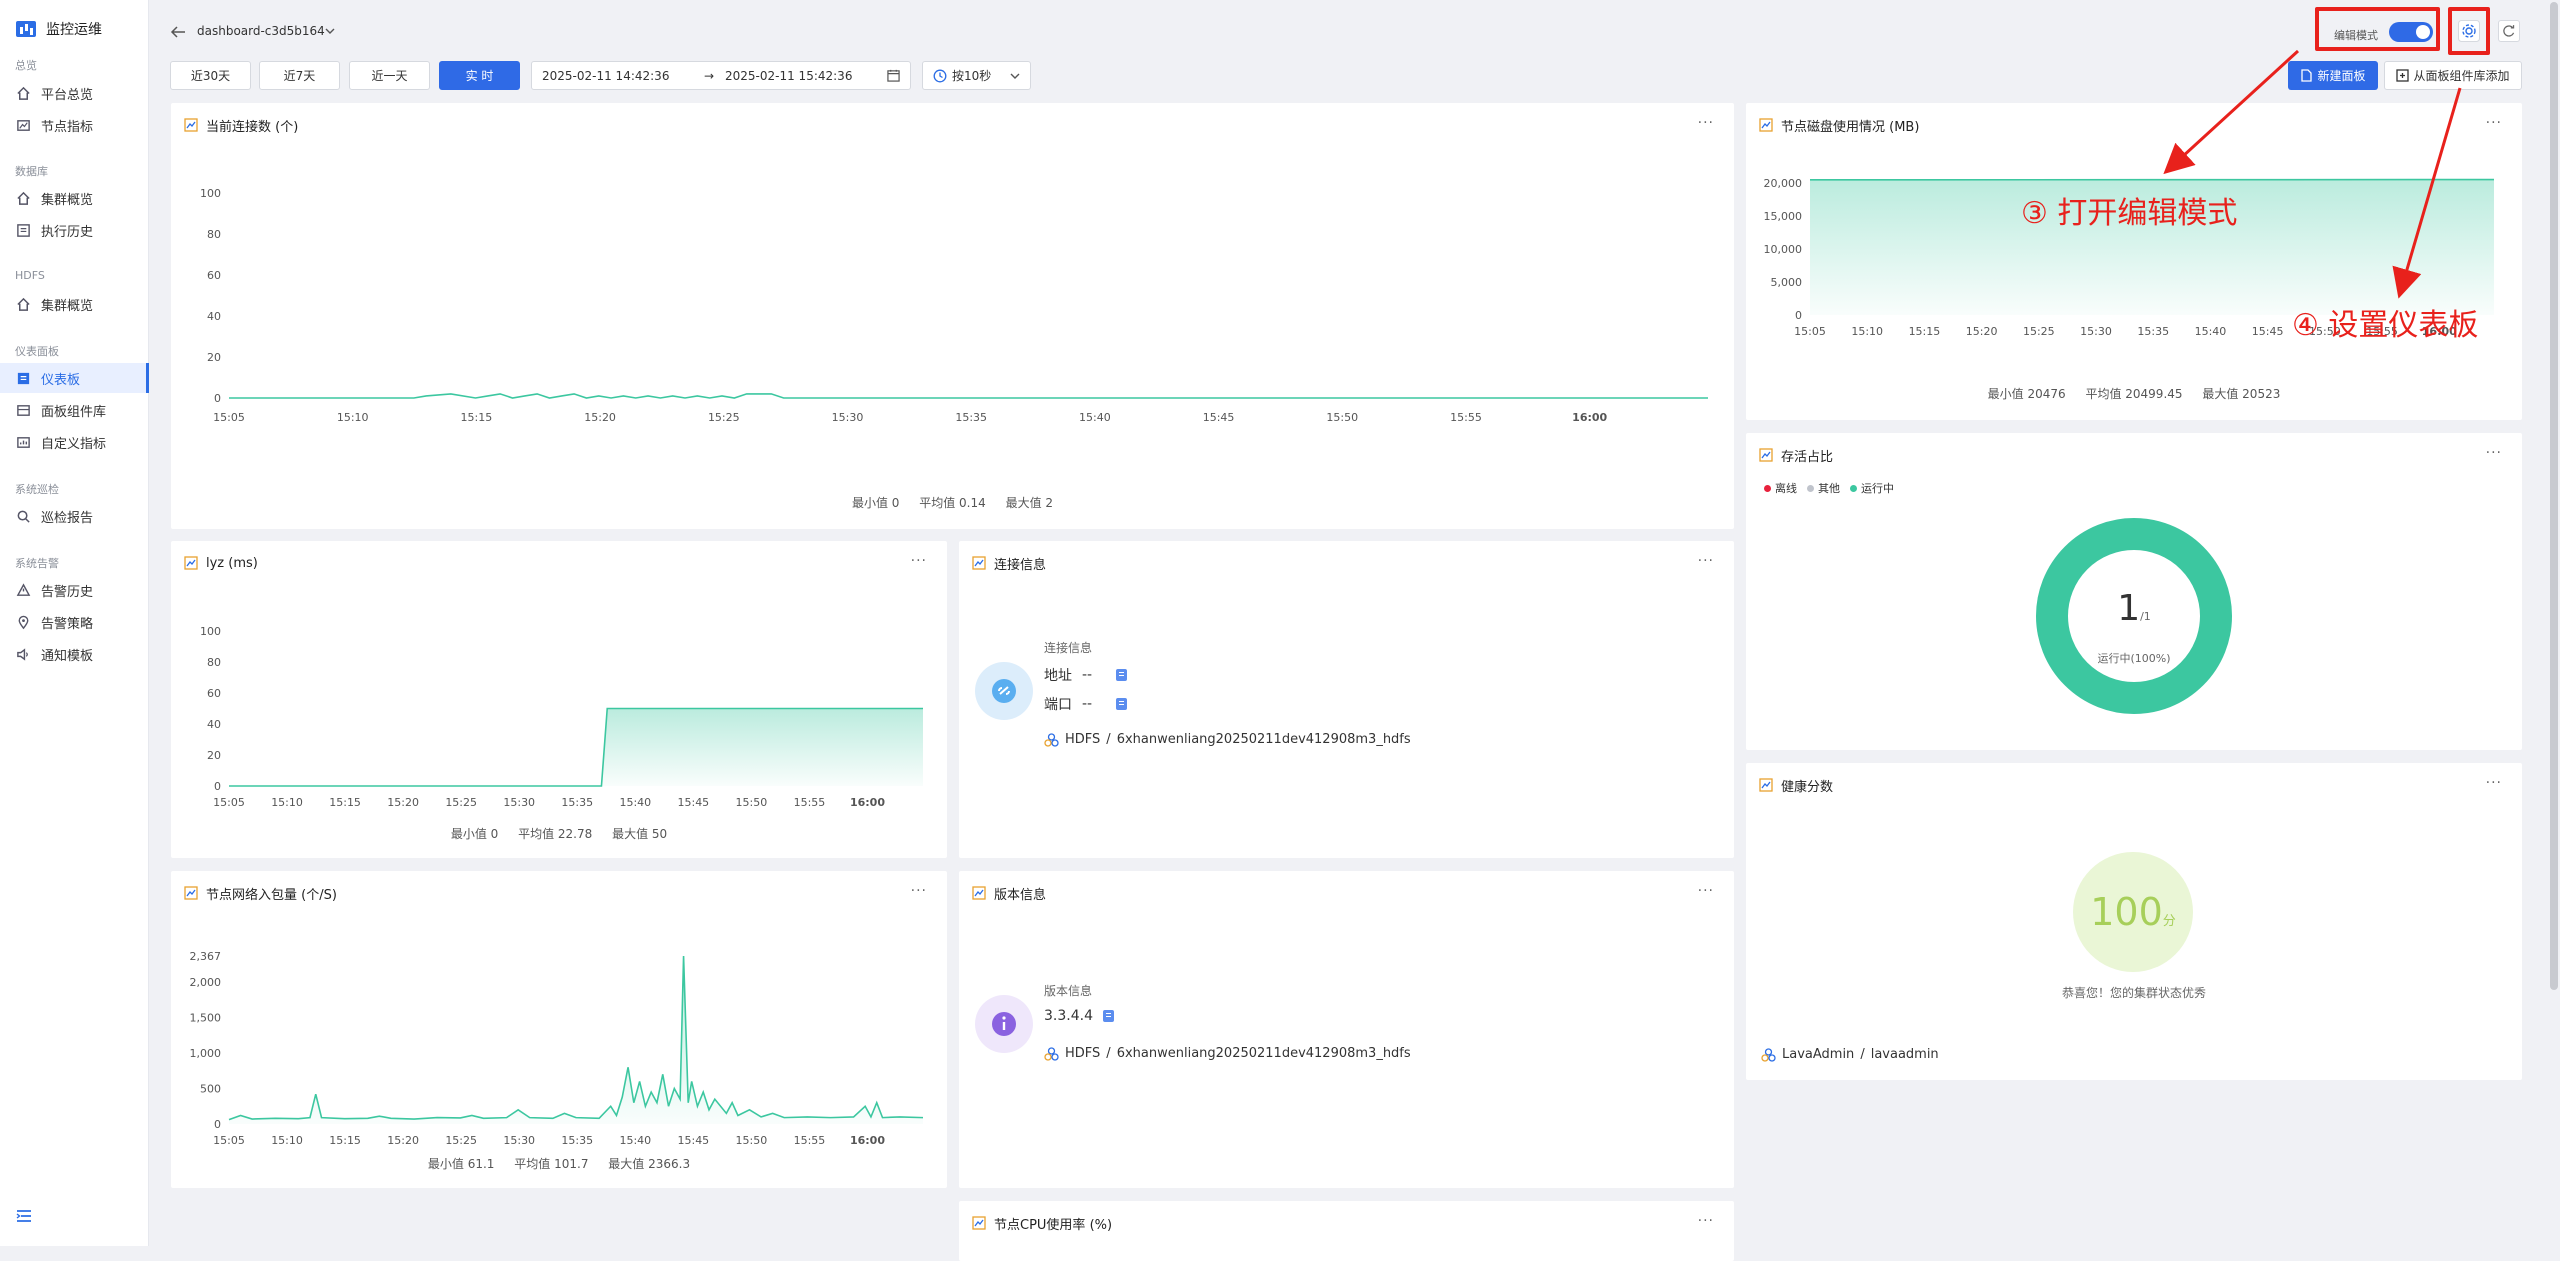 This screenshot has width=2560, height=1261. I want to click on annotation-set-dashboard: ④ 设置仪表板, so click(2385, 322).